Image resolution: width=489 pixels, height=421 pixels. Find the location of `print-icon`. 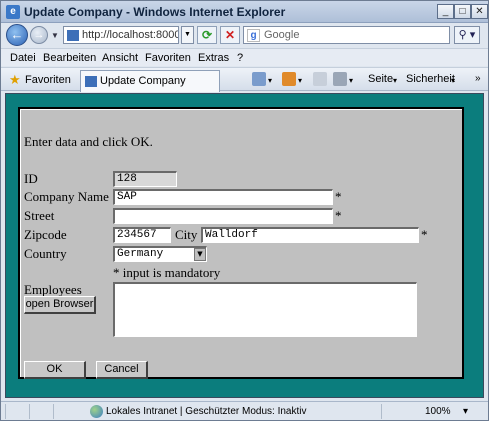

print-icon is located at coordinates (340, 79).